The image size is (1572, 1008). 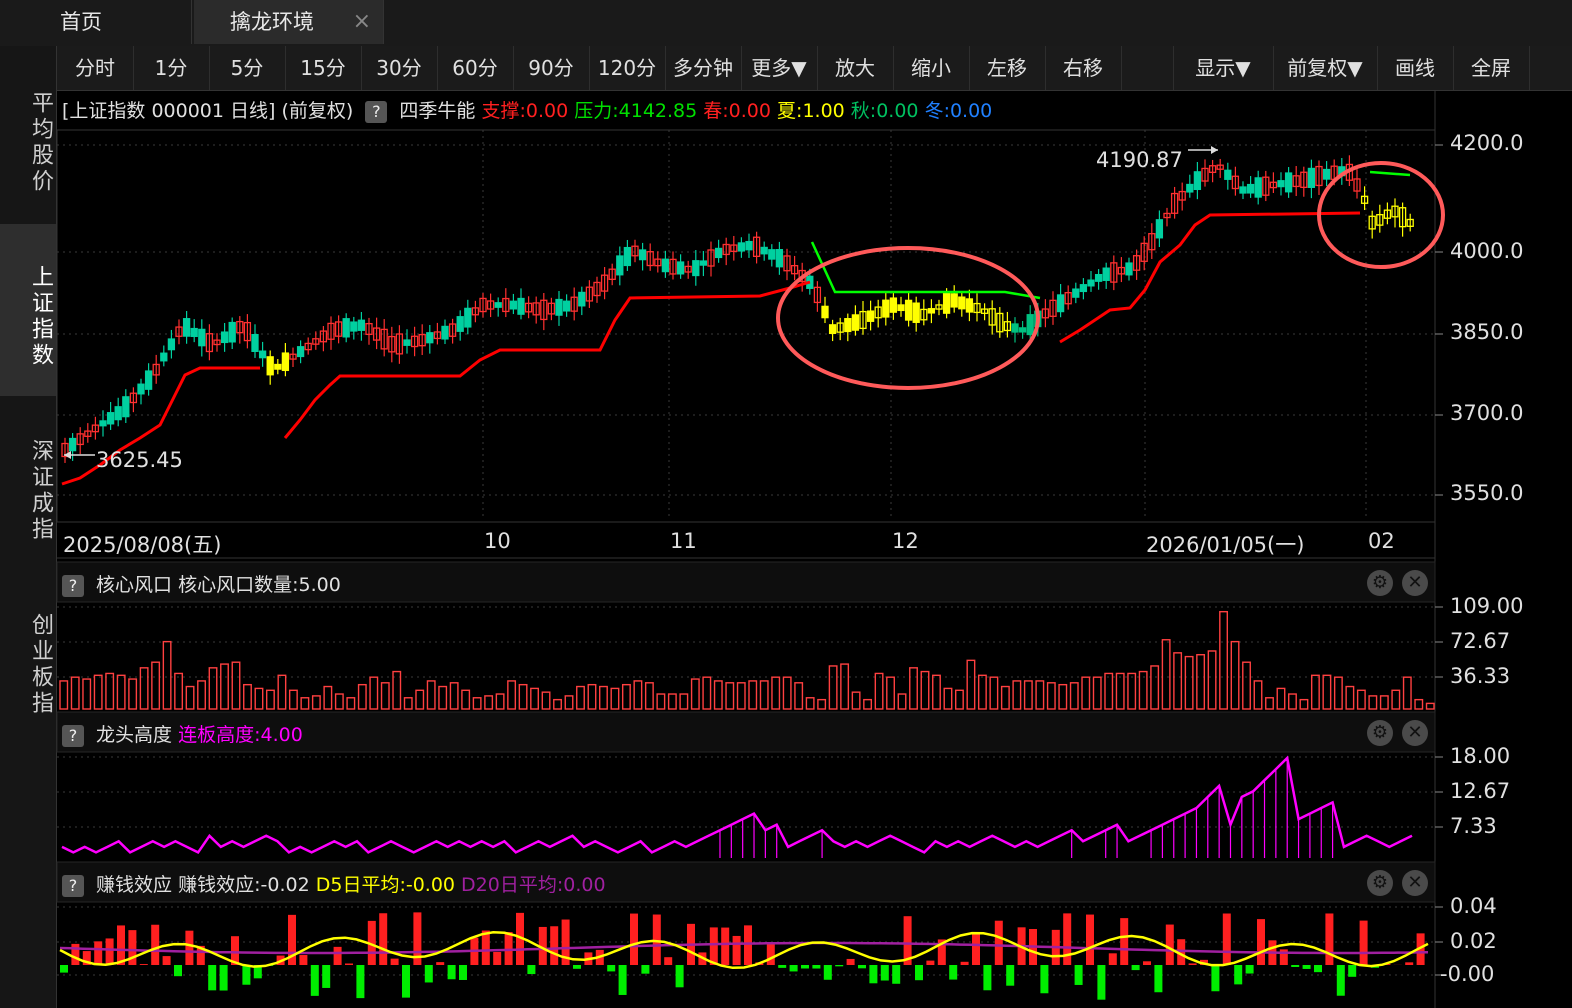 I want to click on y-tick-3700: 3700.0, so click(x=1487, y=413).